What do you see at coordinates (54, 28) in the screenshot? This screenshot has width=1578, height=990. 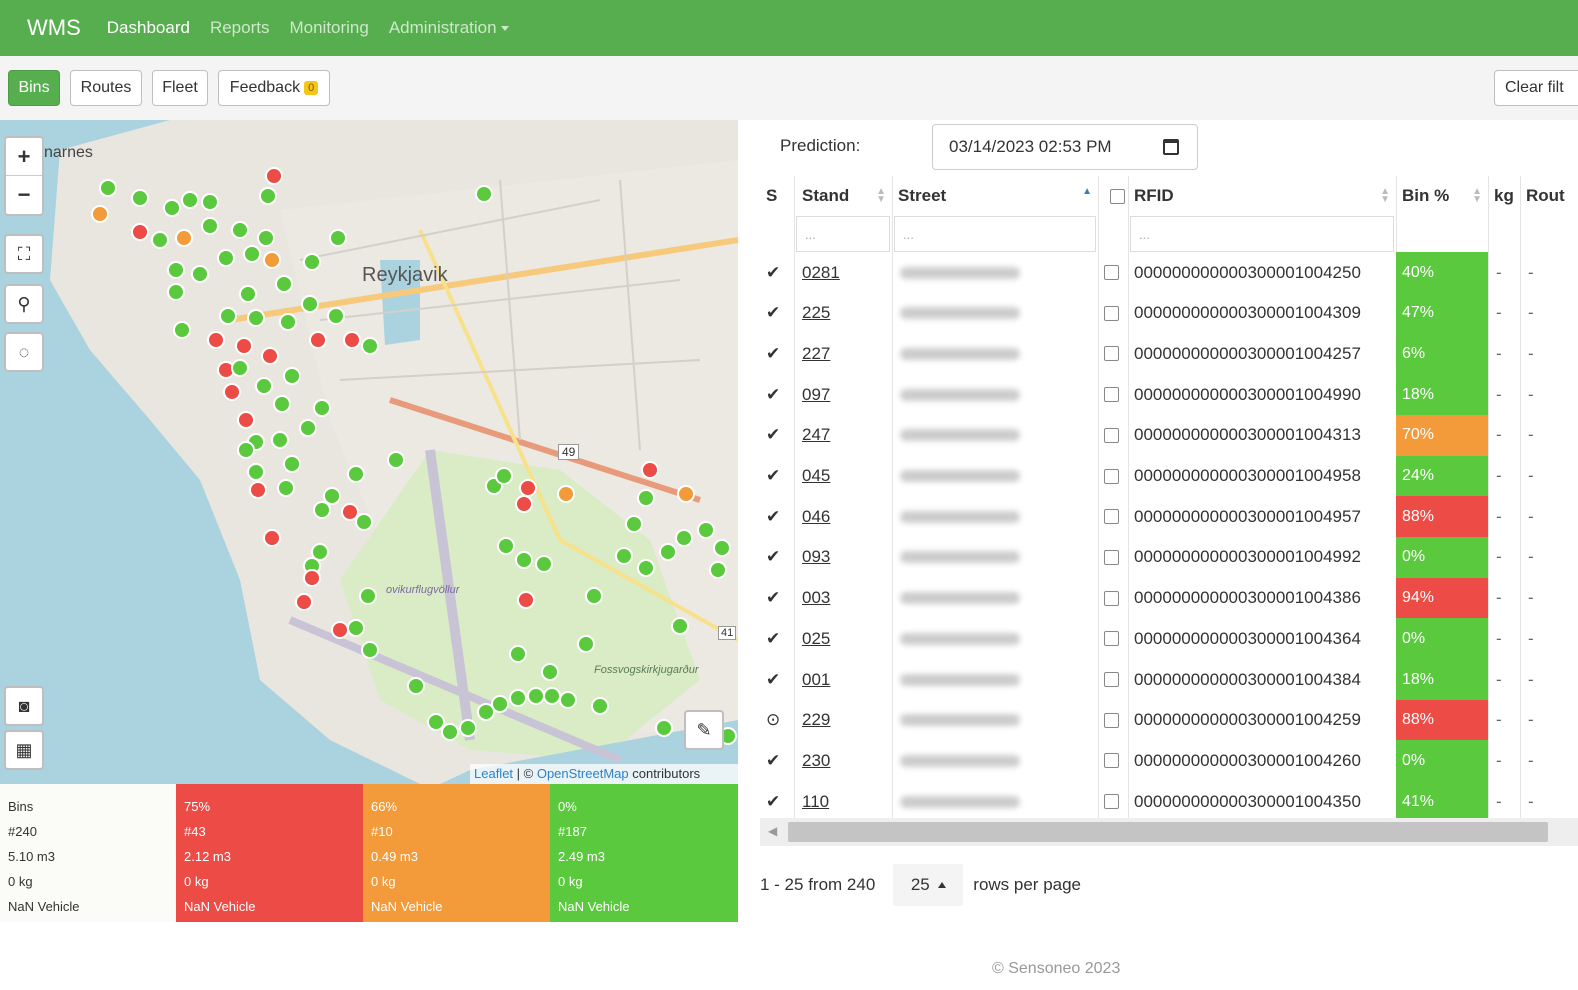 I see `brand-logo: WMS` at bounding box center [54, 28].